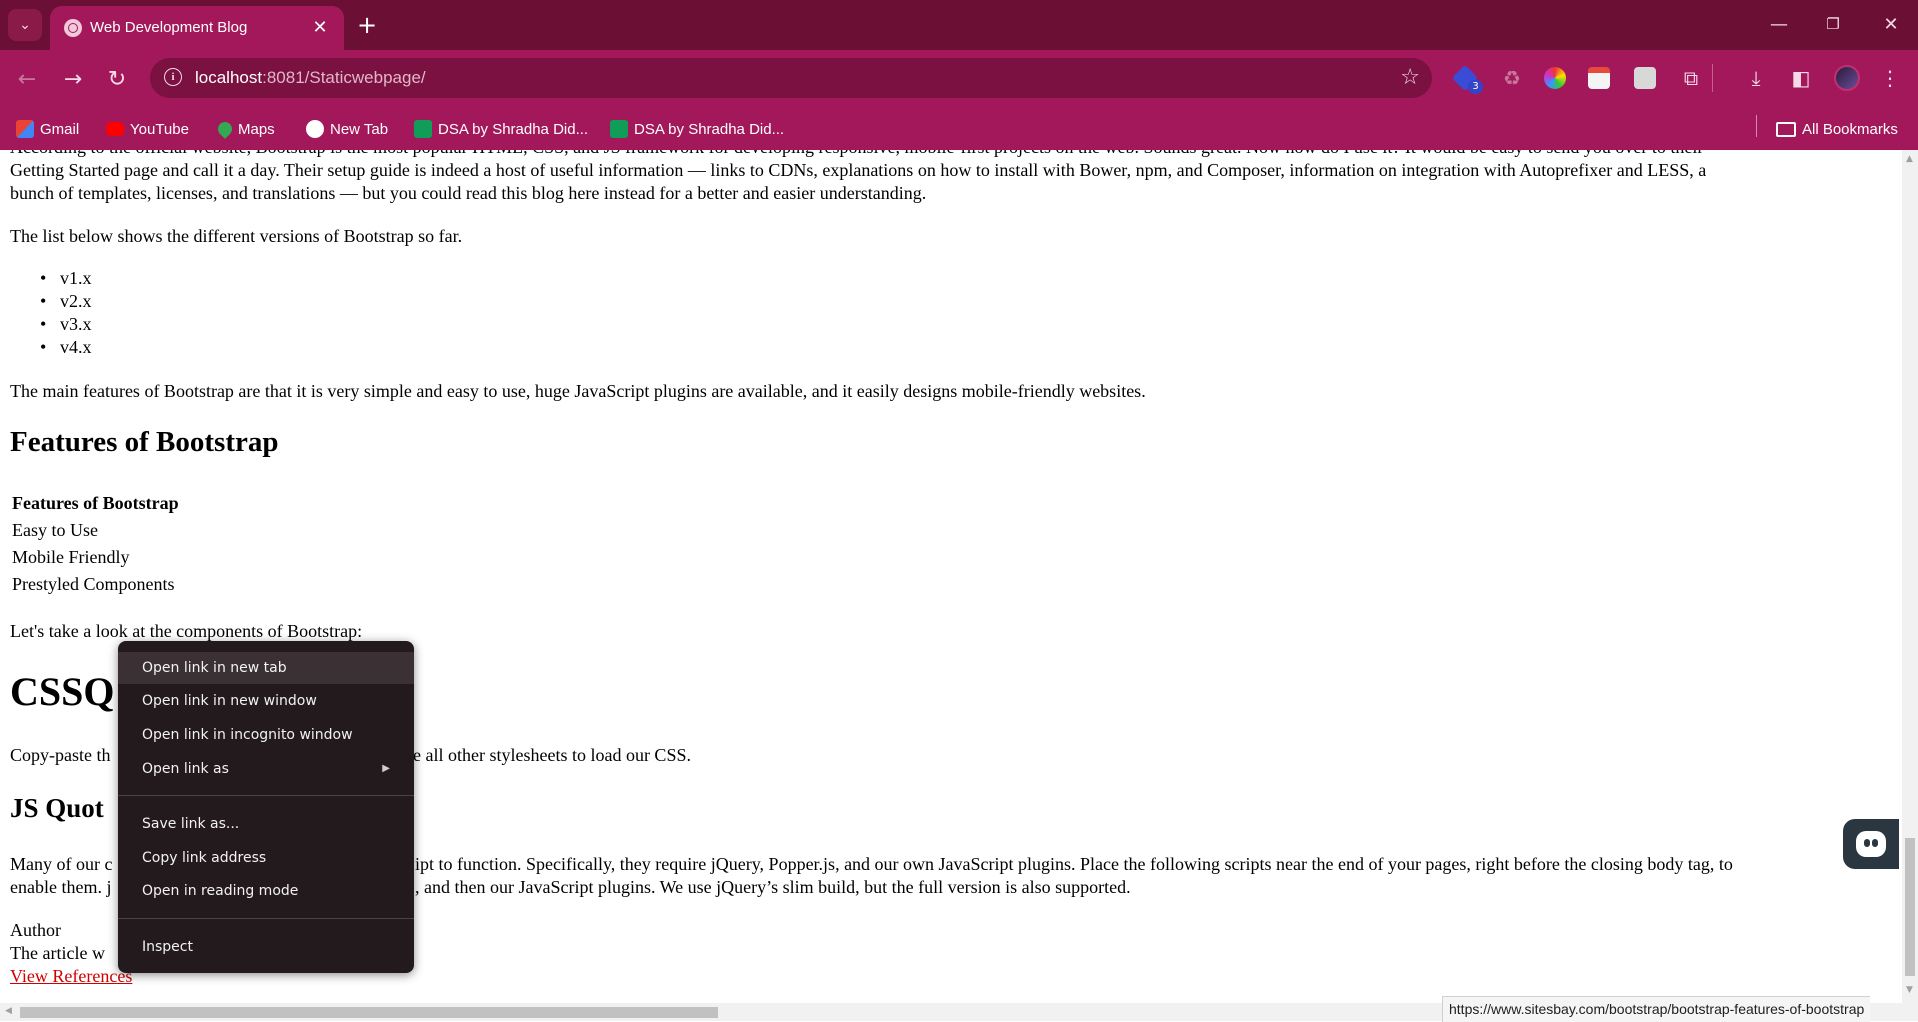 The height and width of the screenshot is (1022, 1918). What do you see at coordinates (1786, 129) in the screenshot?
I see `folder-icon` at bounding box center [1786, 129].